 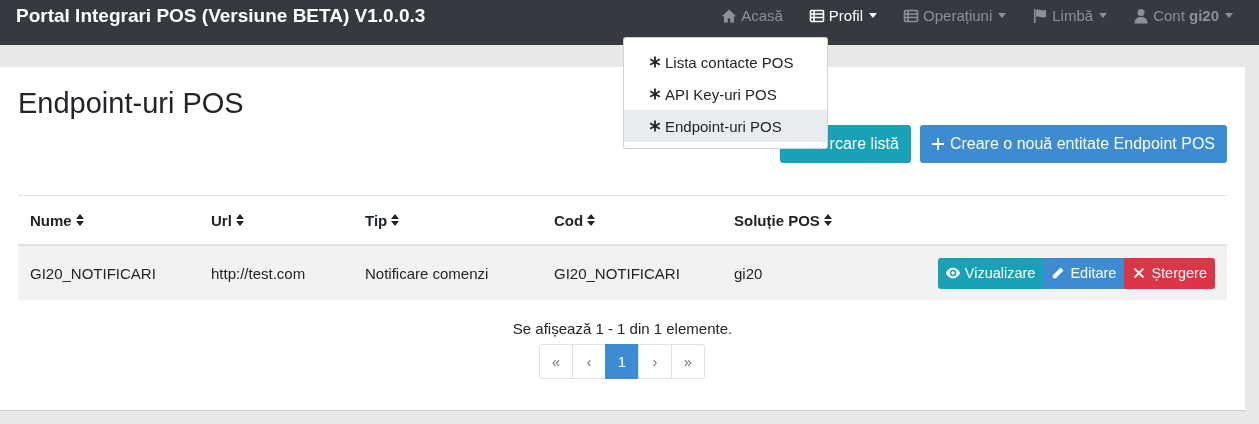 What do you see at coordinates (729, 15) in the screenshot?
I see `home-icon` at bounding box center [729, 15].